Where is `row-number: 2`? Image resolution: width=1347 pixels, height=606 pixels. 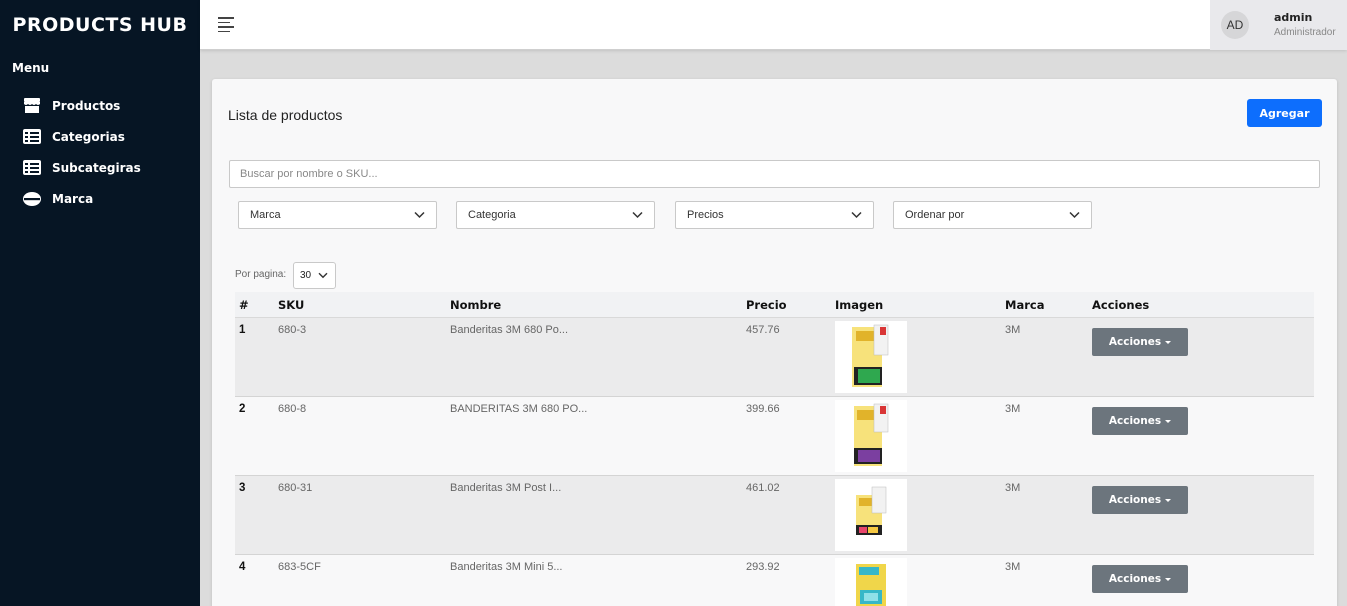 row-number: 2 is located at coordinates (242, 409).